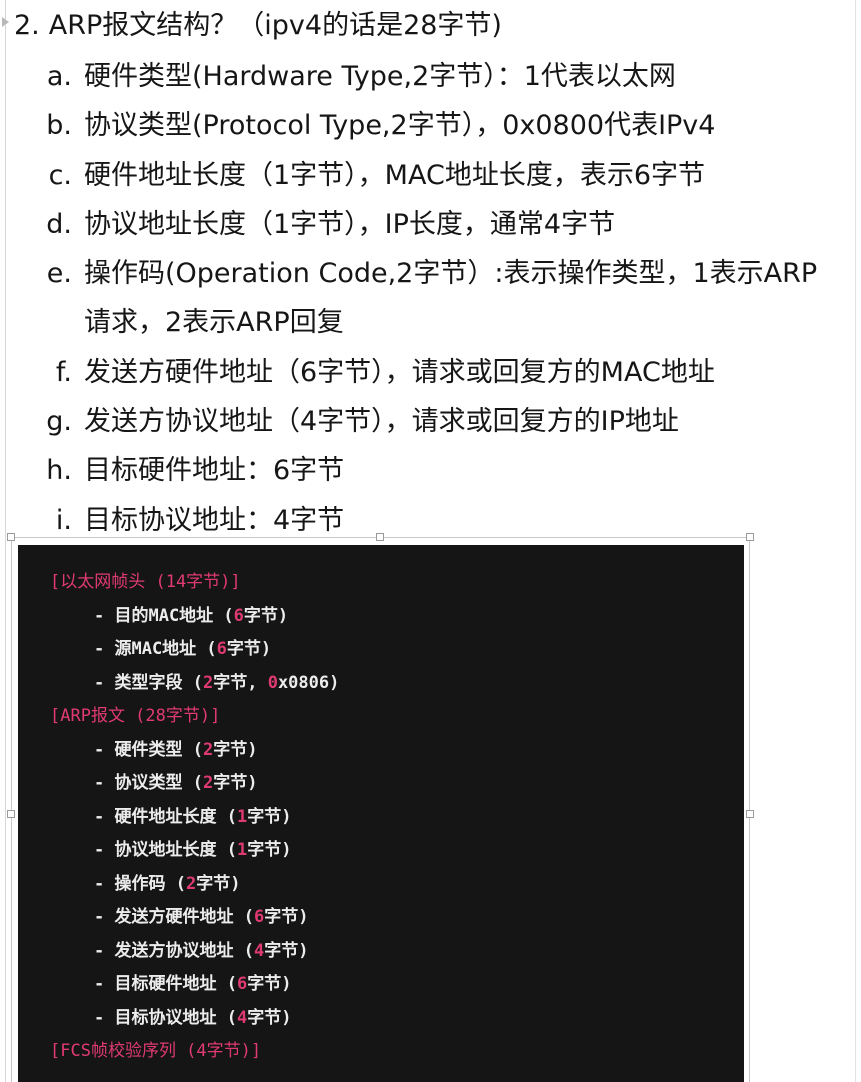 The image size is (861, 1082). What do you see at coordinates (750, 814) in the screenshot?
I see `resize-handle-middle-right` at bounding box center [750, 814].